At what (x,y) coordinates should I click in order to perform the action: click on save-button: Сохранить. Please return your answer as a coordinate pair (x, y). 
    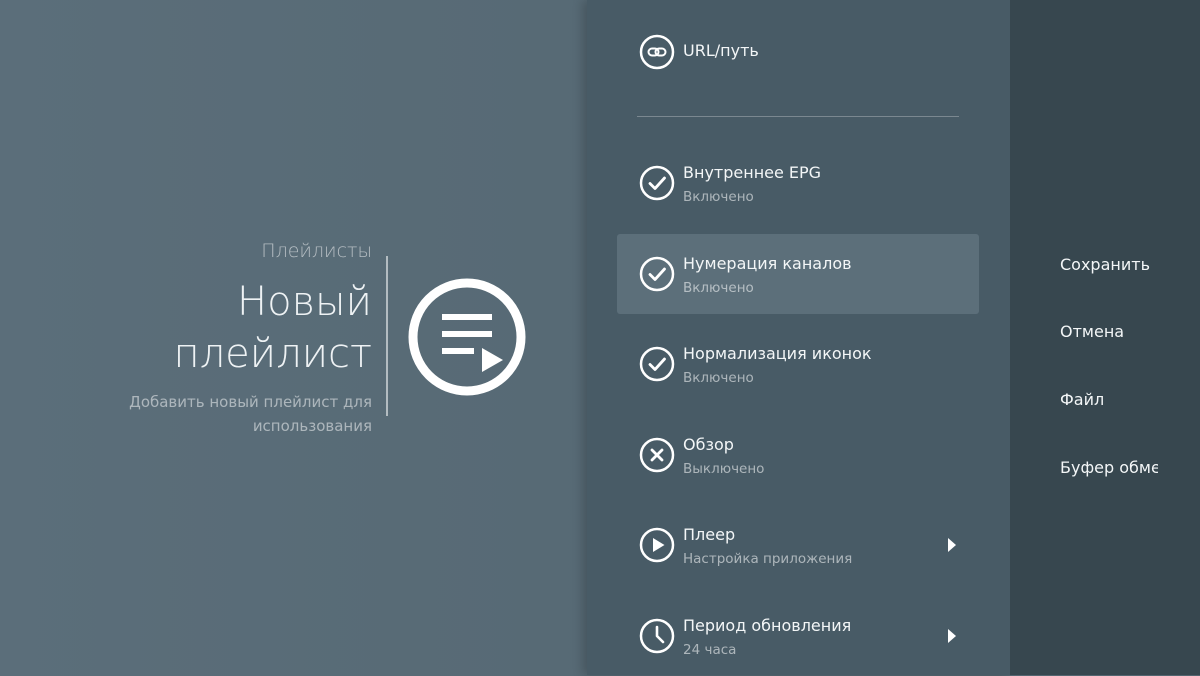
    Looking at the image, I should click on (1130, 270).